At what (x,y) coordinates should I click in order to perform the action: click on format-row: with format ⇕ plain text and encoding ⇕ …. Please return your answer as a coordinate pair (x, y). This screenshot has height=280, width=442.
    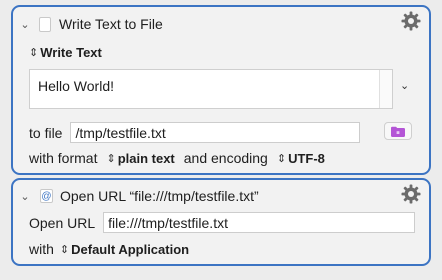
    Looking at the image, I should click on (177, 158).